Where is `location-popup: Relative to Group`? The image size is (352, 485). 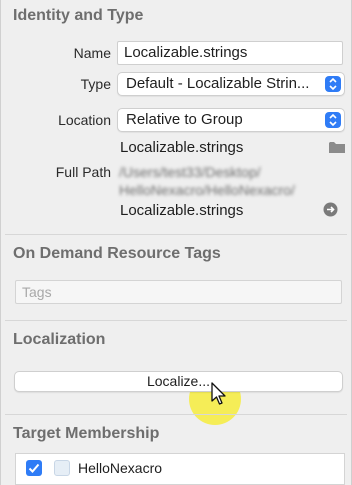
location-popup: Relative to Group is located at coordinates (231, 120).